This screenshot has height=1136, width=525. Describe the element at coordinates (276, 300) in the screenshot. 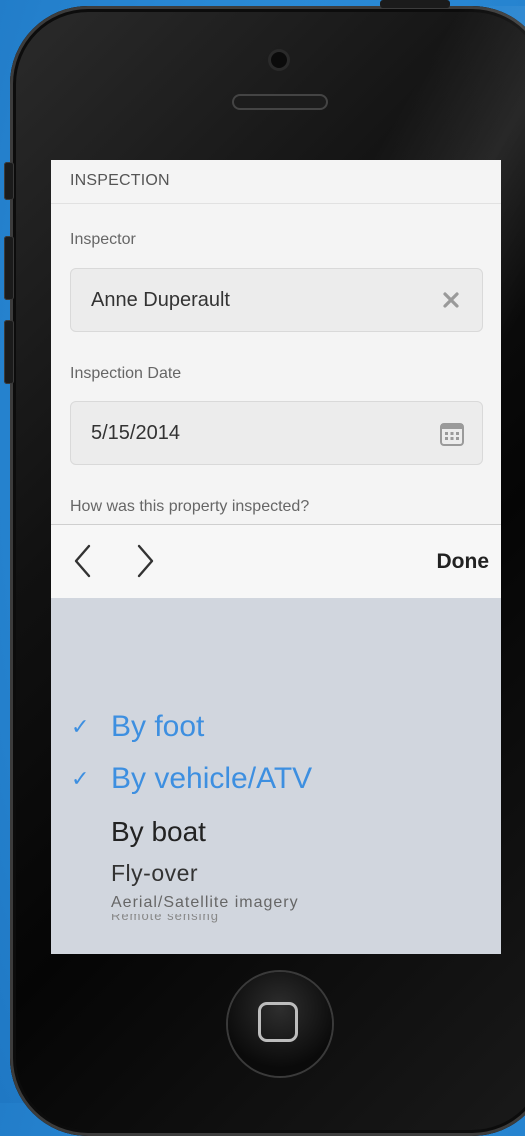

I see `inspector-field: Anne Duperault` at that location.